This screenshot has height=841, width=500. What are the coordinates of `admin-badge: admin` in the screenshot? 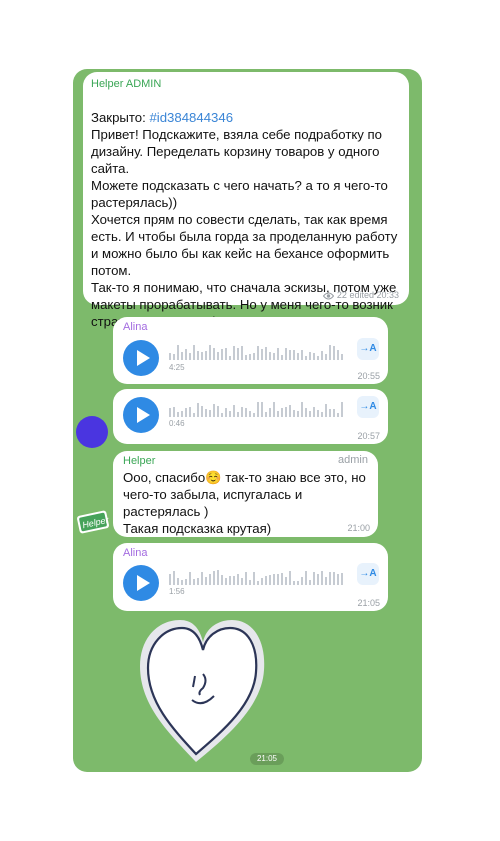 It's located at (353, 460).